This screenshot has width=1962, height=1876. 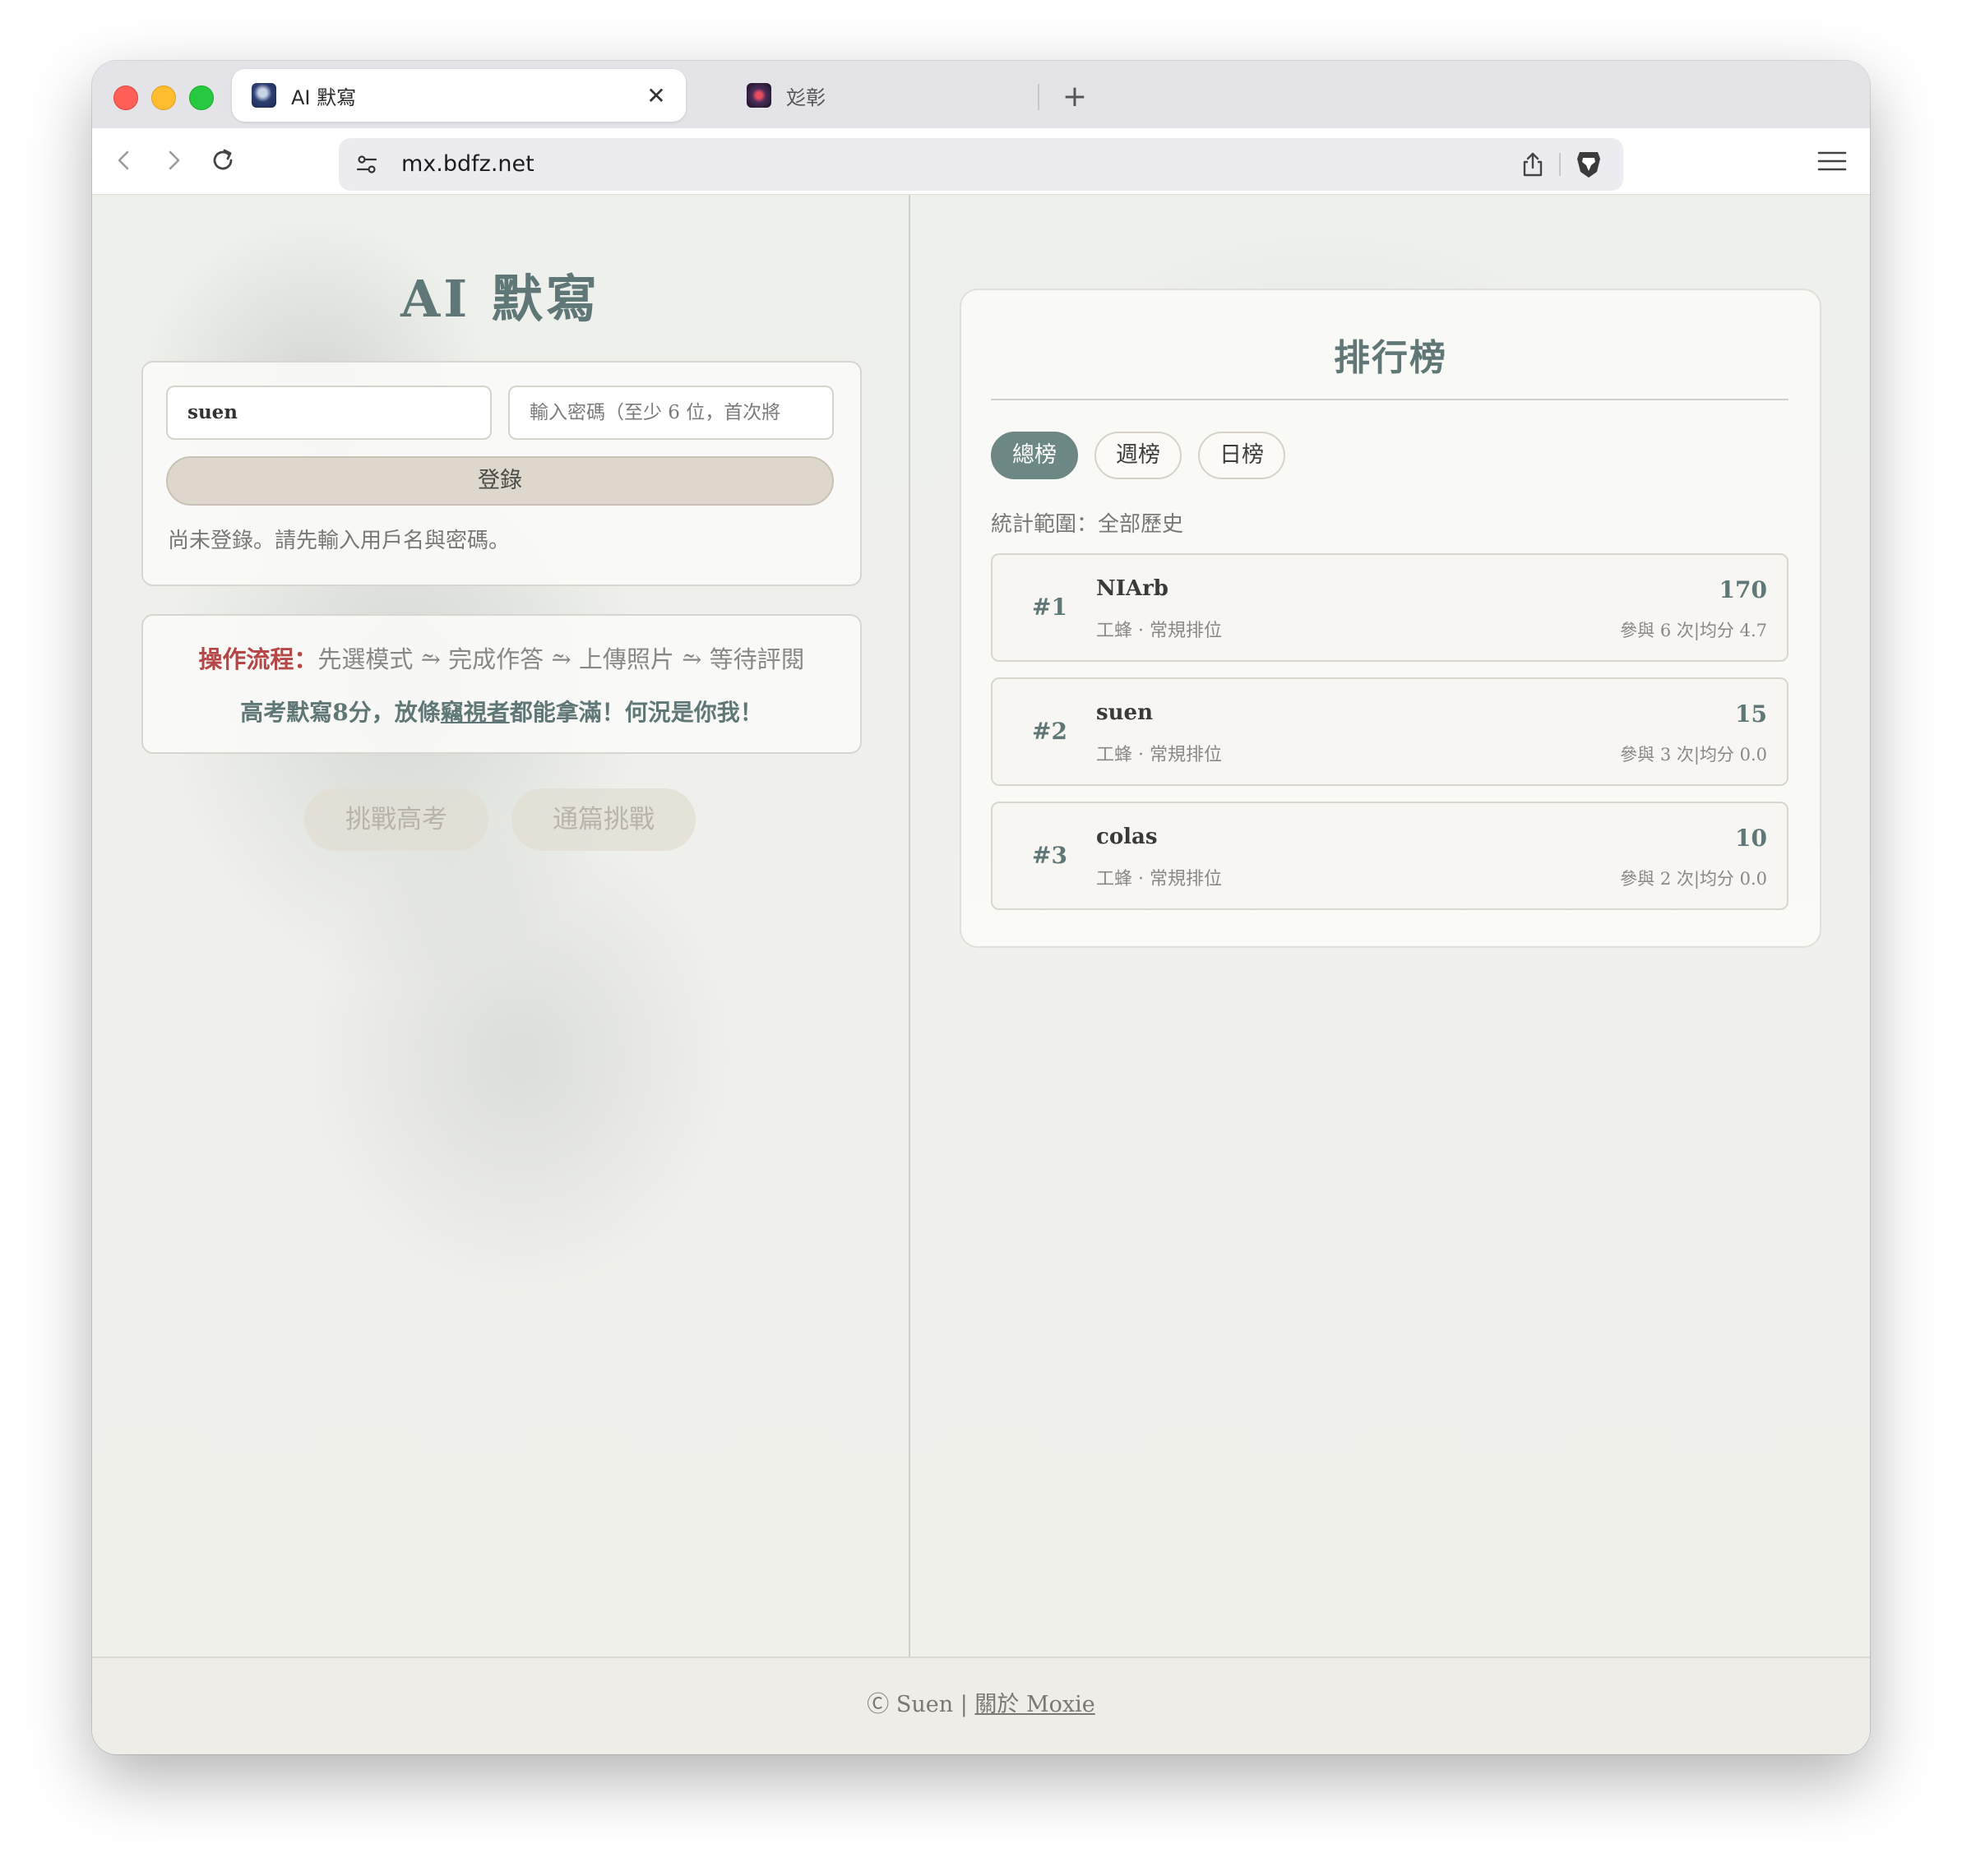 I want to click on login-card: suen 輸入密碼（至少 6 位，首次將 登錄 尚未登錄。請先輸入用戶名與密碼。, so click(x=502, y=474).